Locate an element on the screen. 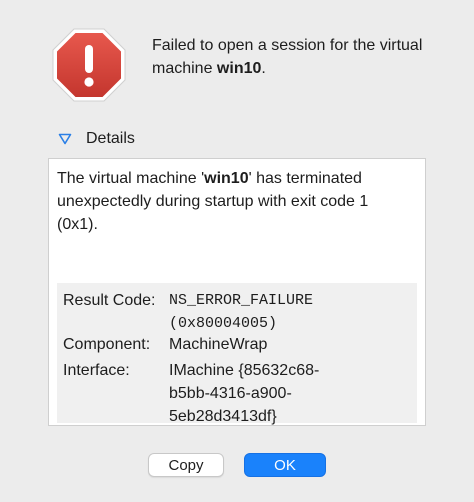 The width and height of the screenshot is (474, 502). details-message-text: The virtual machine ' is located at coordinates (131, 178).